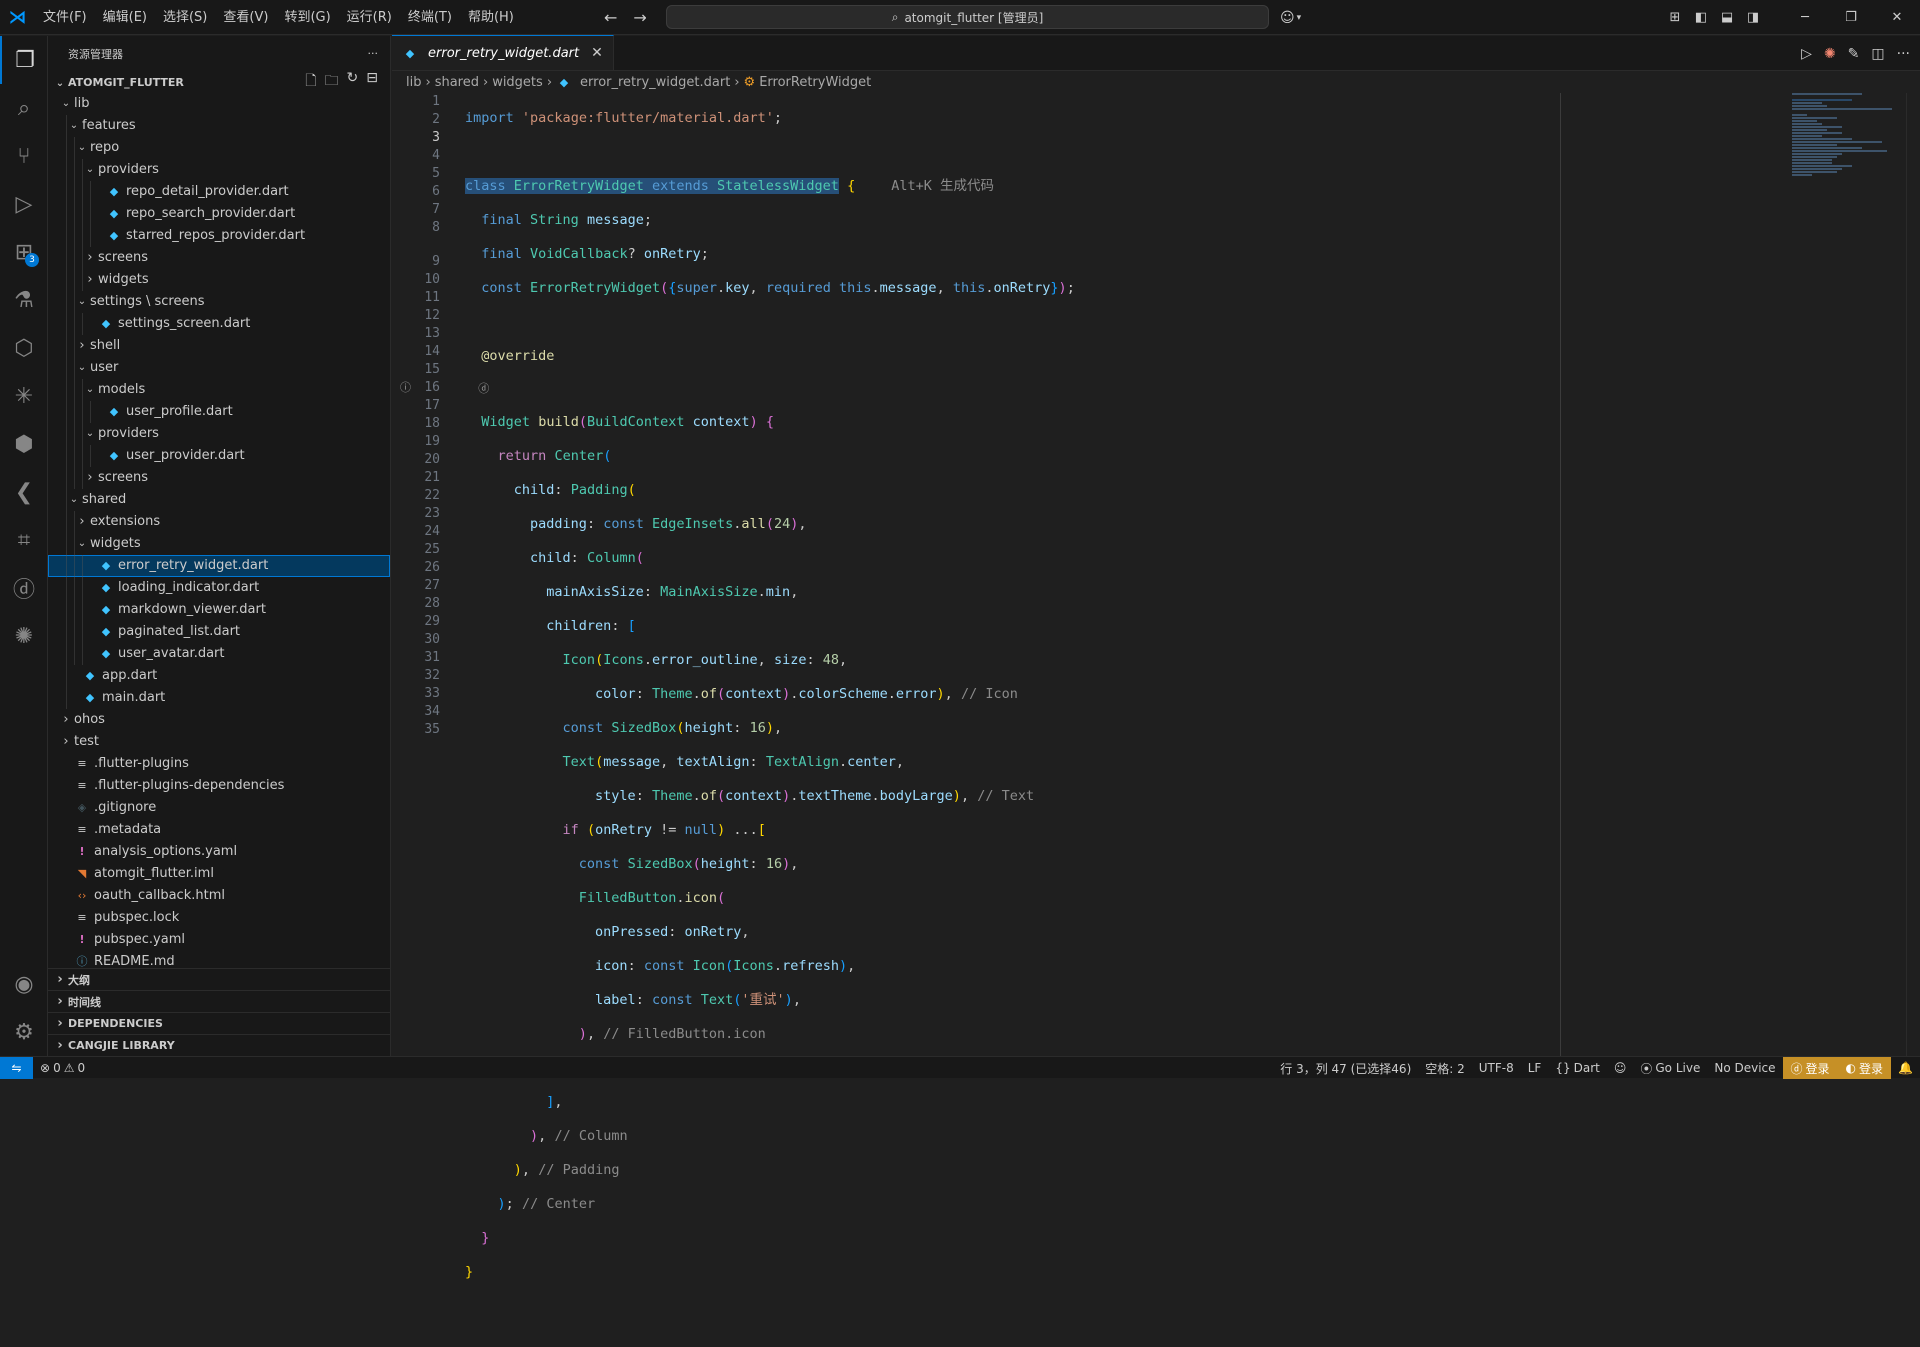 The height and width of the screenshot is (1347, 1920). What do you see at coordinates (1851, 17) in the screenshot?
I see `restore-icon: ❐` at bounding box center [1851, 17].